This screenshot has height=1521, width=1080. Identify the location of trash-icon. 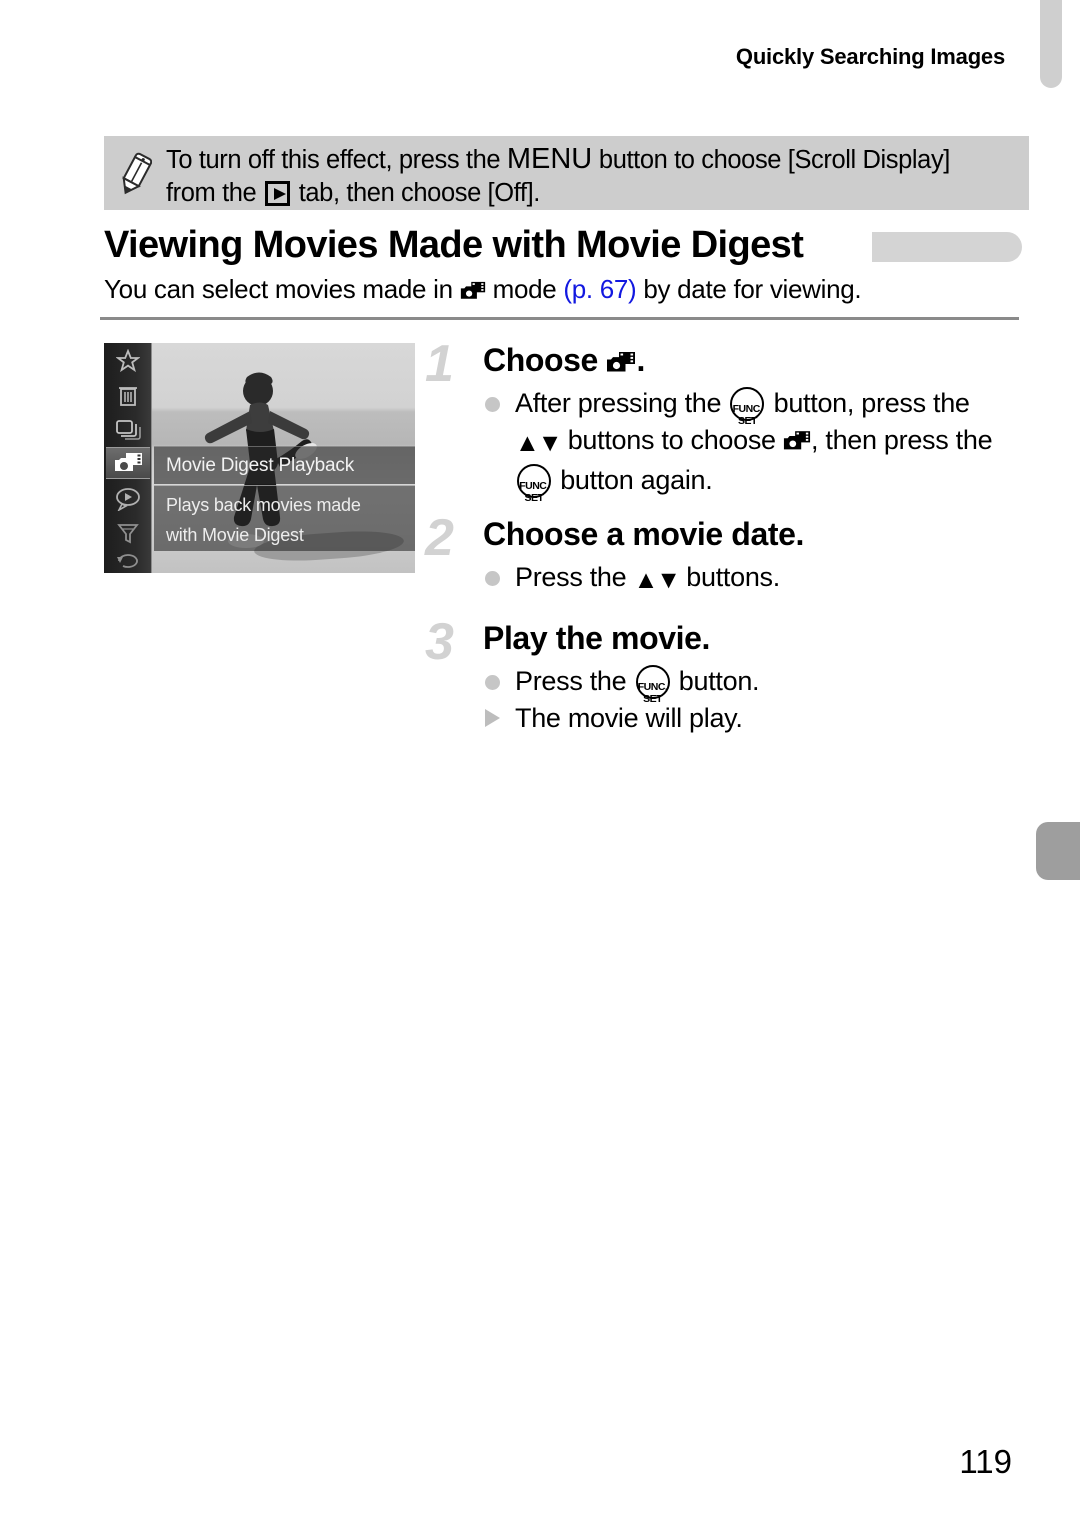
(128, 395).